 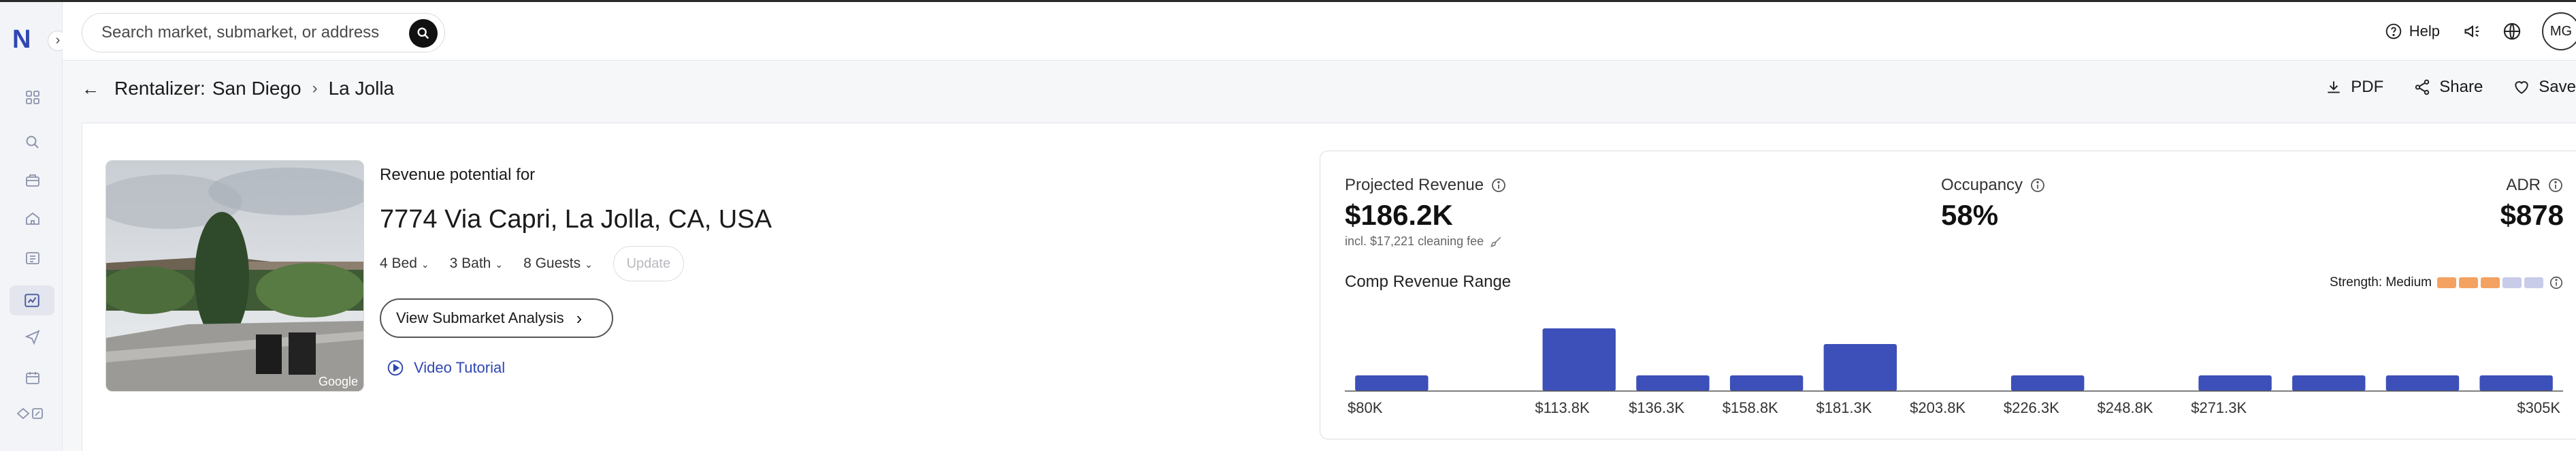 What do you see at coordinates (1656, 407) in the screenshot?
I see `x-tick-label: $136.3K` at bounding box center [1656, 407].